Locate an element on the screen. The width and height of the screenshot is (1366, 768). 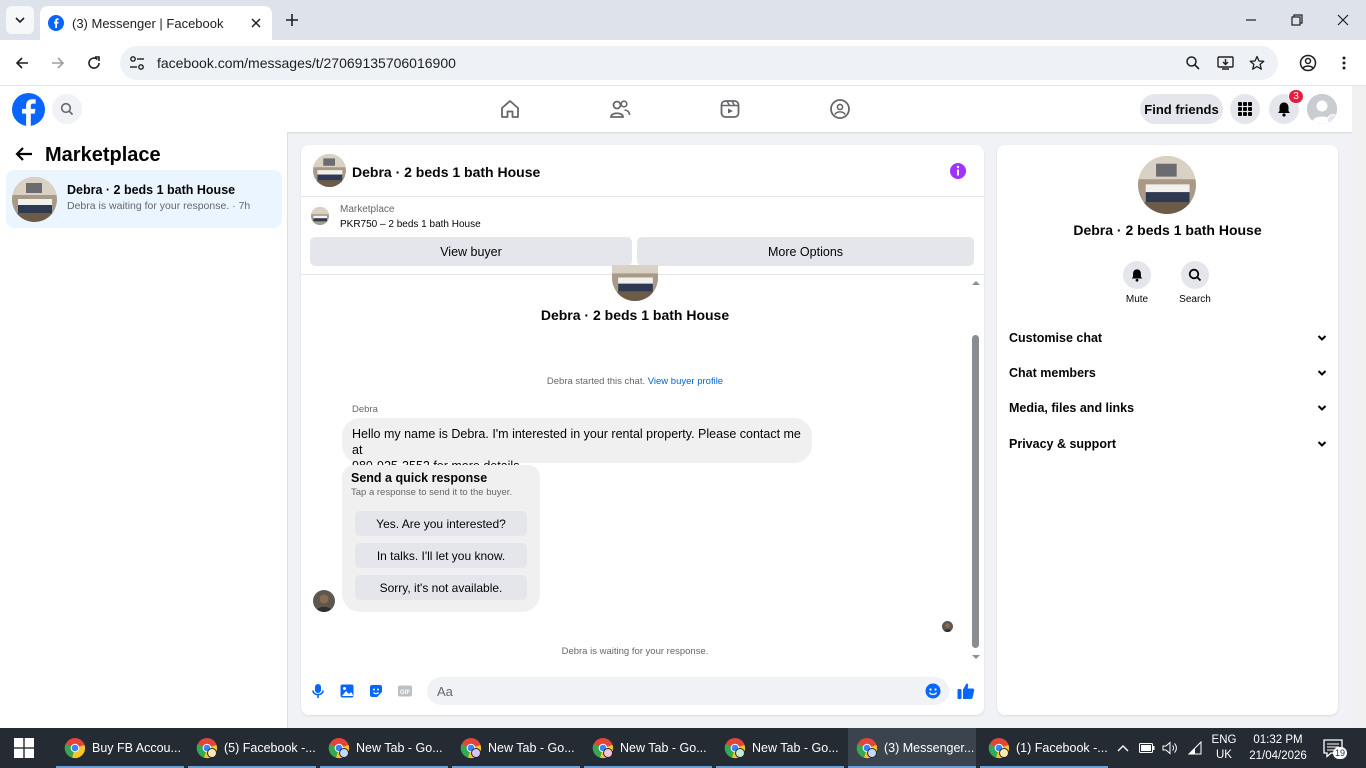
listing-thumbnail is located at coordinates (34, 199).